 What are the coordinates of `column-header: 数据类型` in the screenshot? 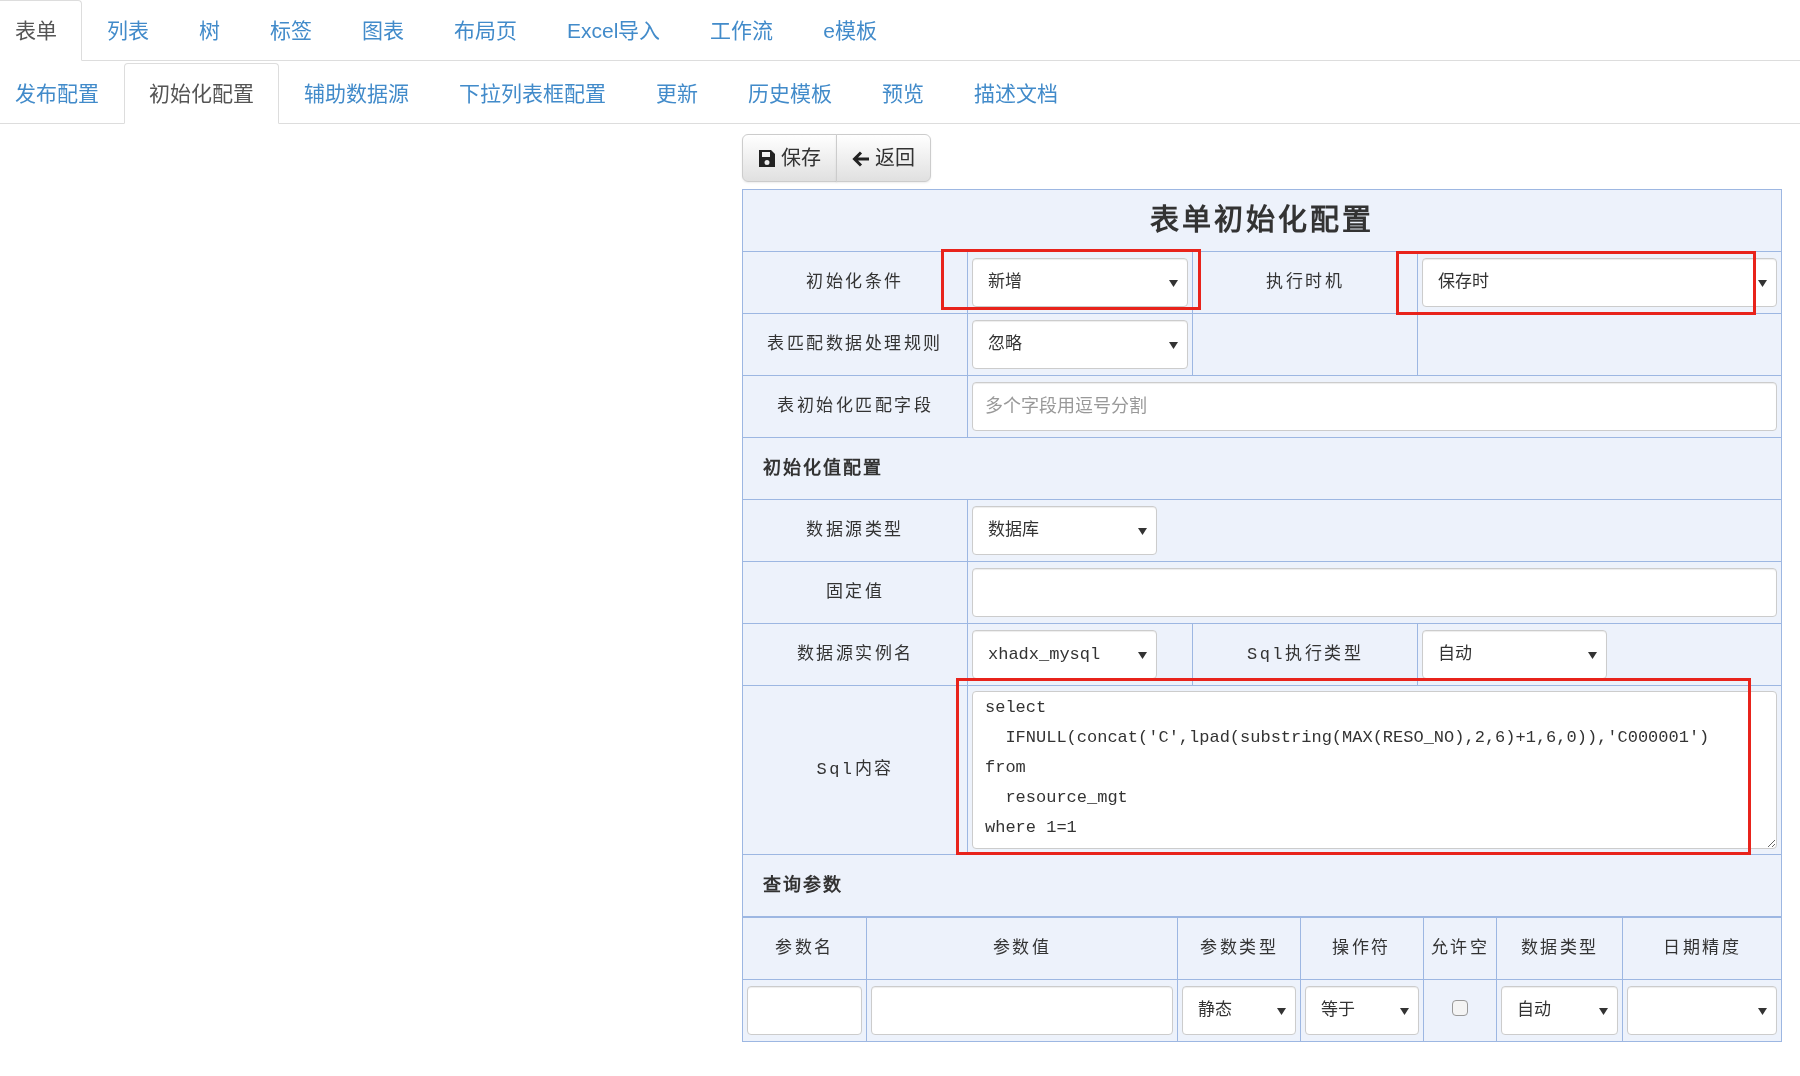 It's located at (1559, 948).